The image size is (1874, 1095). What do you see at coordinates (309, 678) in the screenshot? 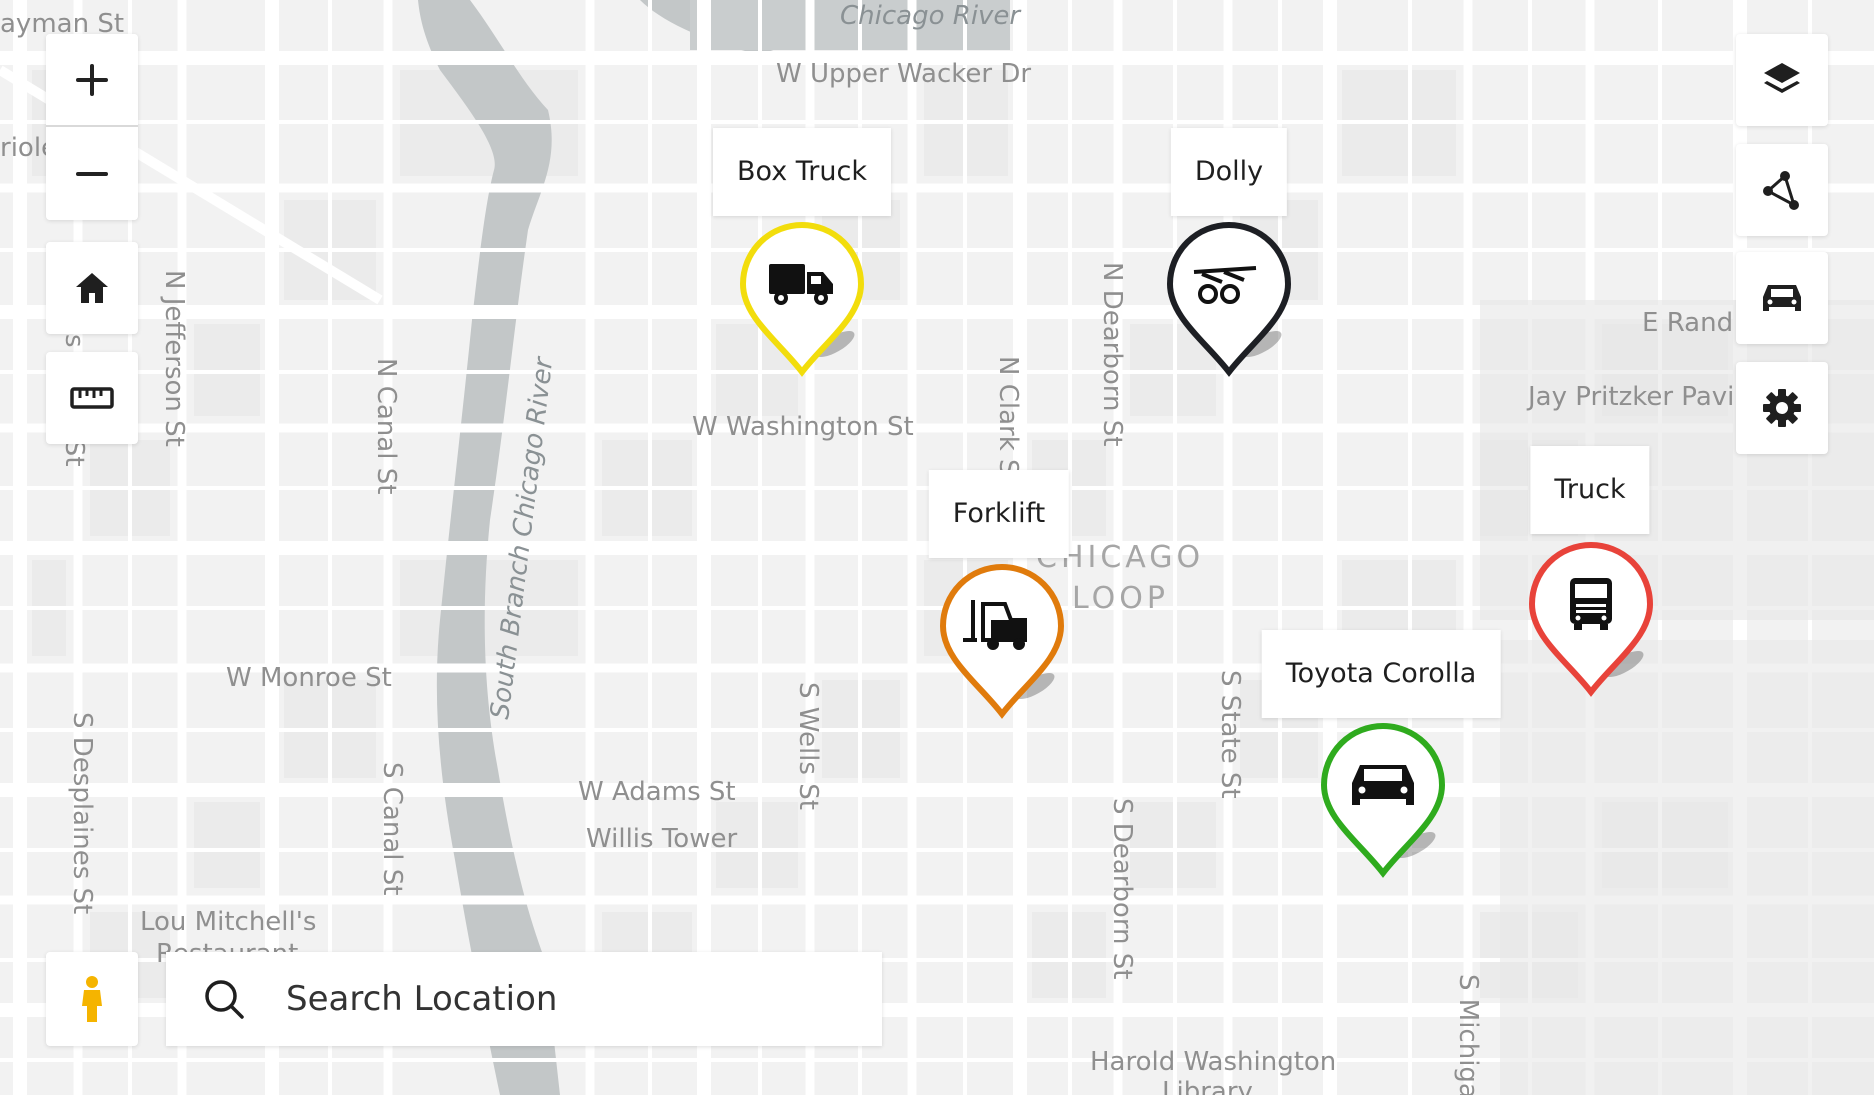
I see `street-label: W Monroe St` at bounding box center [309, 678].